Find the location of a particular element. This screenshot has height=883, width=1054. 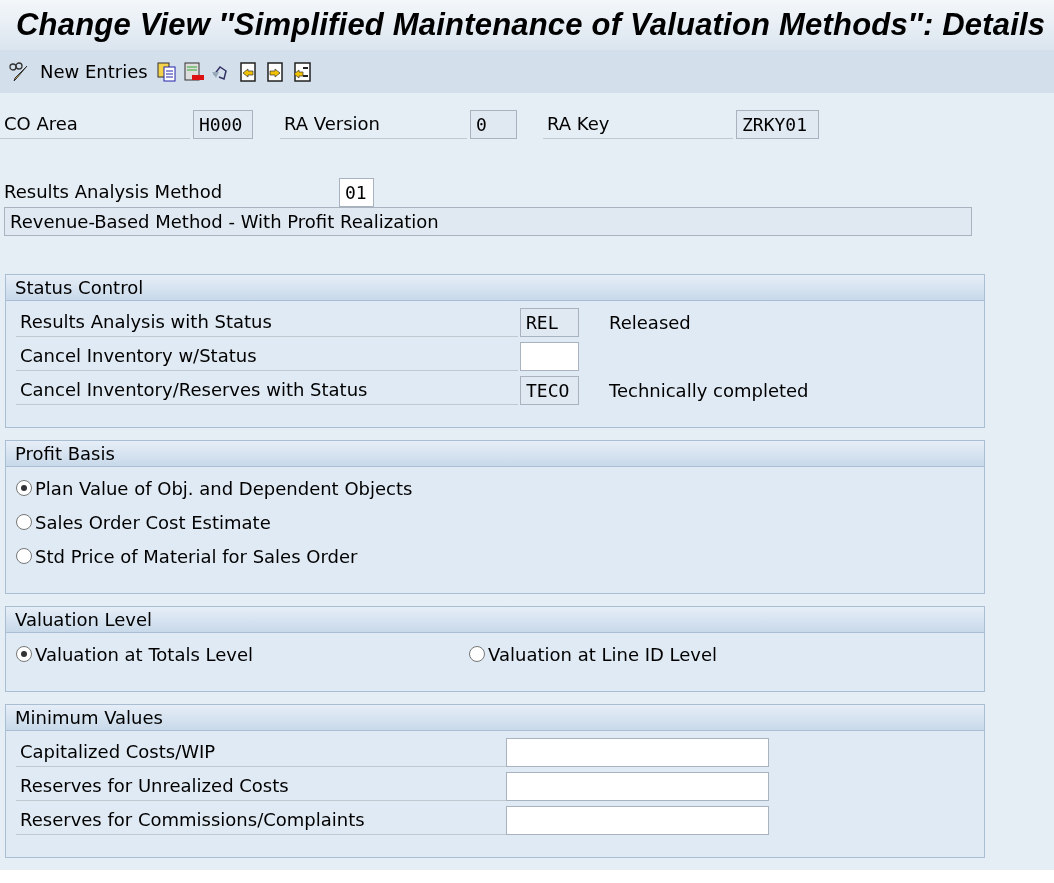

input-field: ZRKY01 is located at coordinates (777, 124).